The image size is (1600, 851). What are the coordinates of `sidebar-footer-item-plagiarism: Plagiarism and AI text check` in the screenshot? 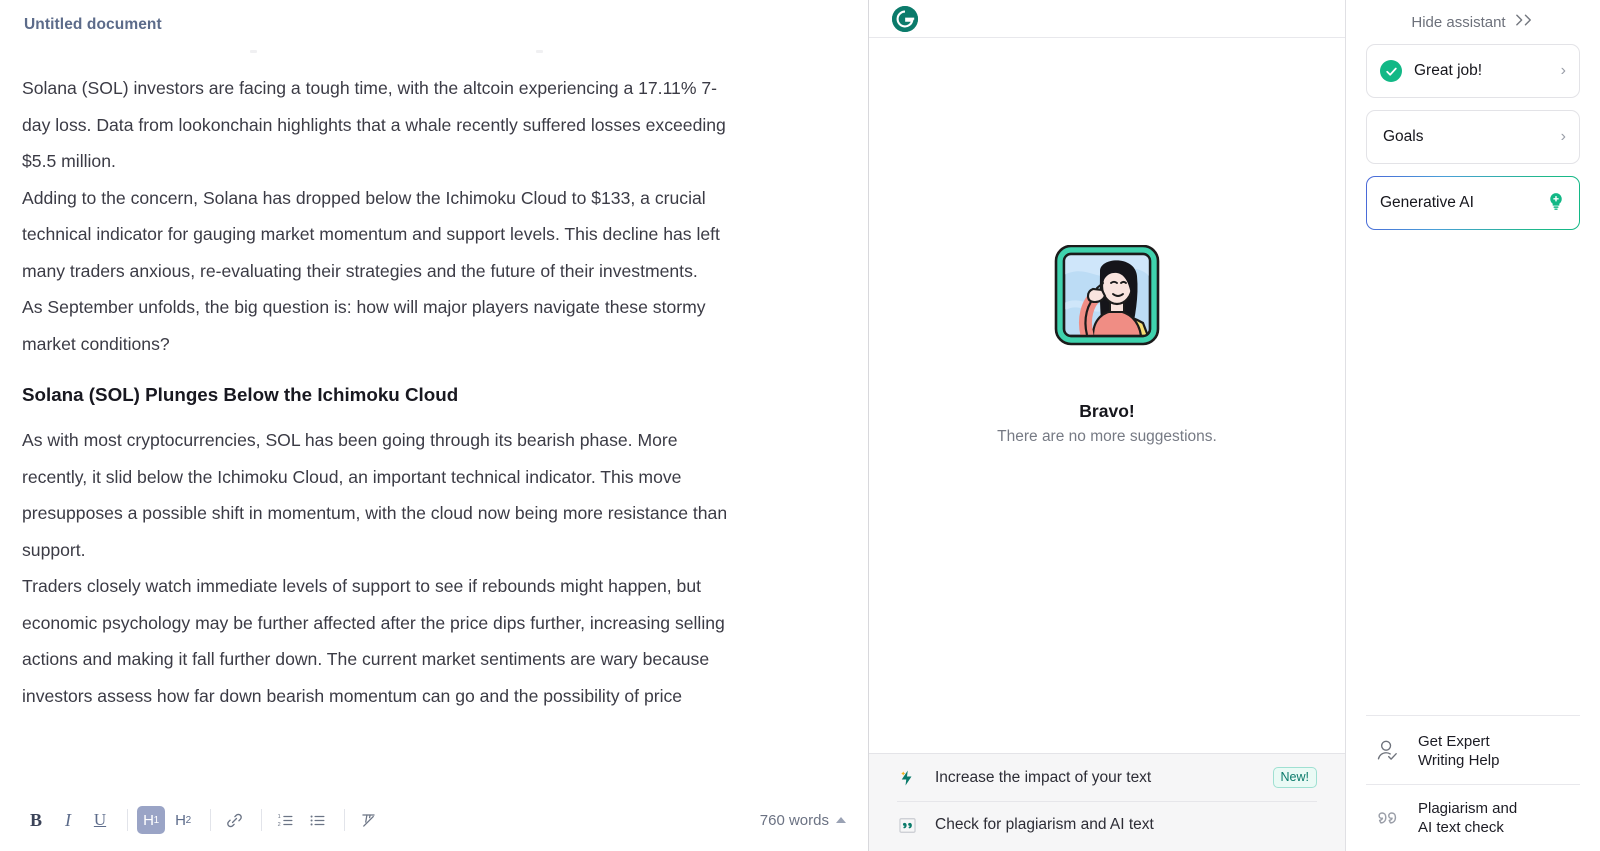 It's located at (1473, 817).